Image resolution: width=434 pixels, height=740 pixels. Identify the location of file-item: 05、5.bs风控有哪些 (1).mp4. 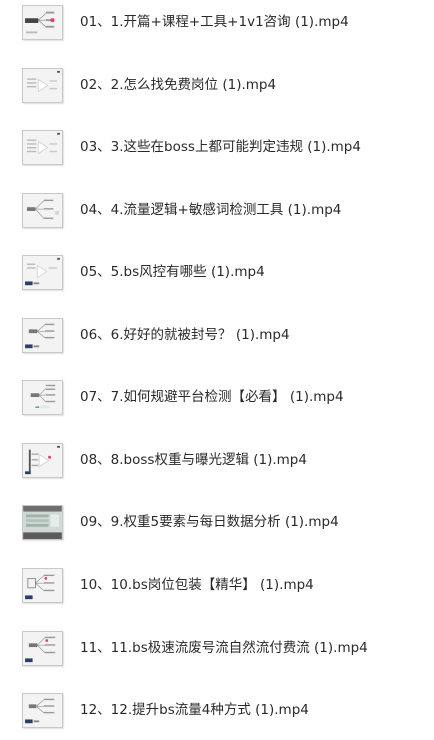
(217, 276).